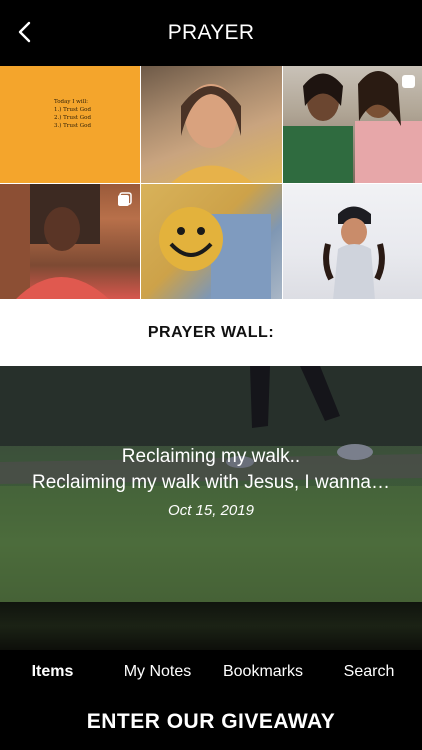 Image resolution: width=422 pixels, height=750 pixels. I want to click on prayer-wall-title: PRAYER WALL:, so click(211, 332).